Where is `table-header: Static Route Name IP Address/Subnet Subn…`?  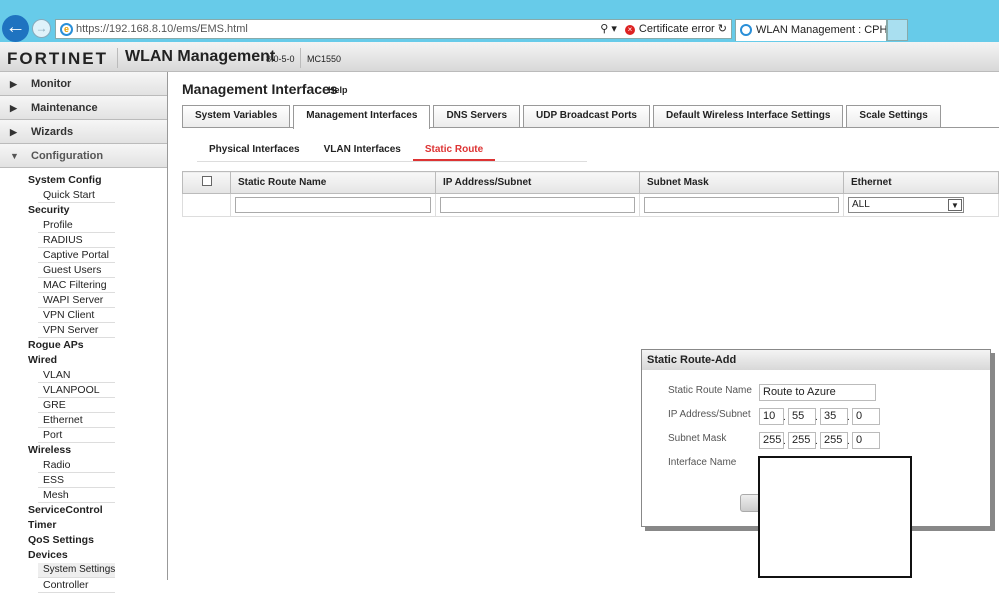 table-header: Static Route Name IP Address/Subnet Subn… is located at coordinates (590, 182).